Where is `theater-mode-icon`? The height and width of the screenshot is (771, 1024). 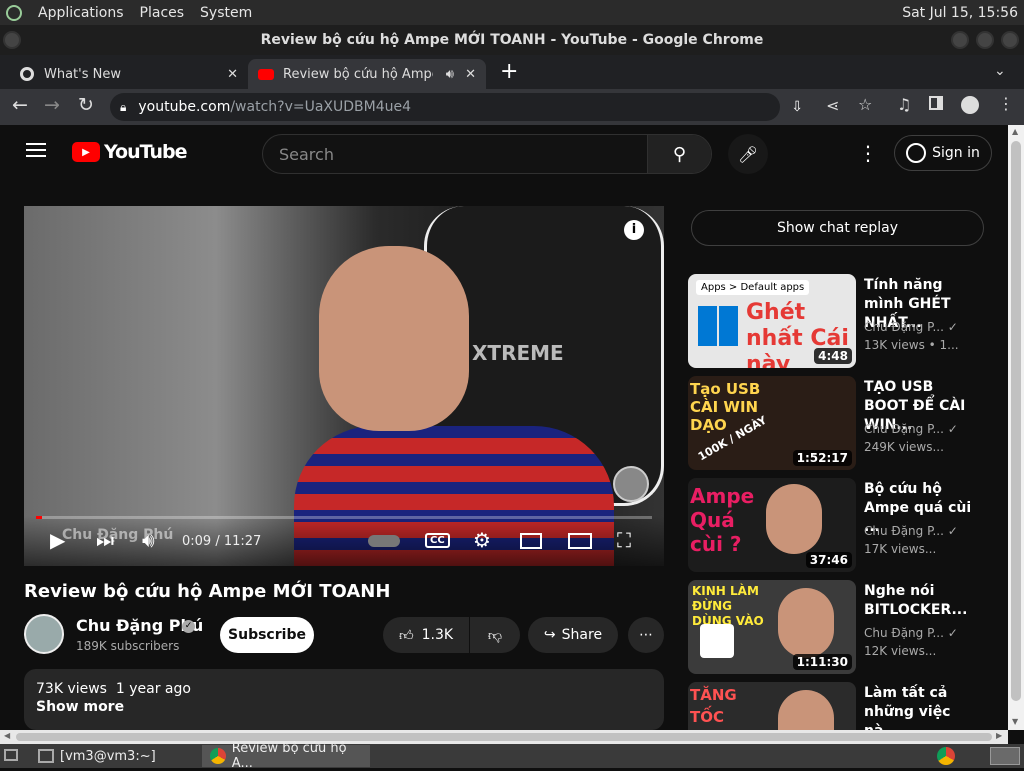
theater-mode-icon is located at coordinates (580, 541).